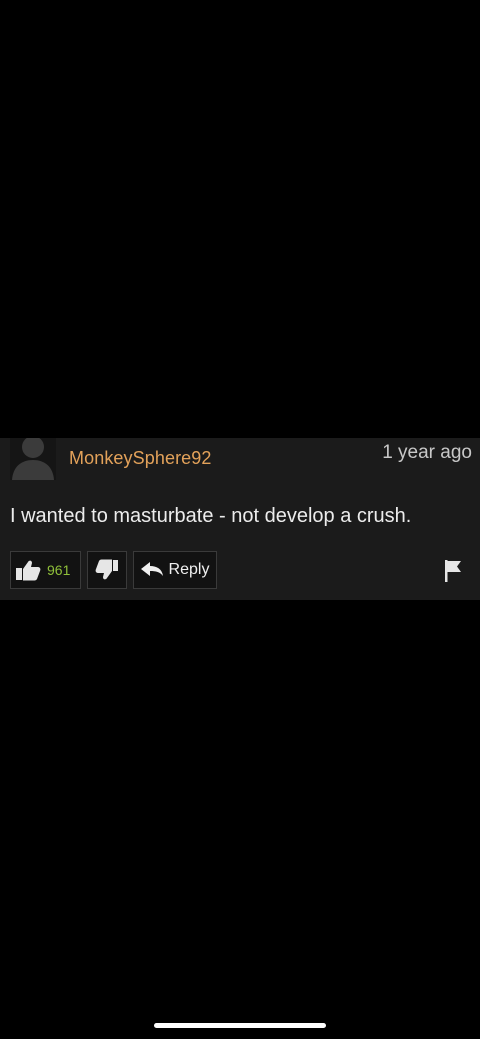  Describe the element at coordinates (59, 570) in the screenshot. I see `like-count: 961` at that location.